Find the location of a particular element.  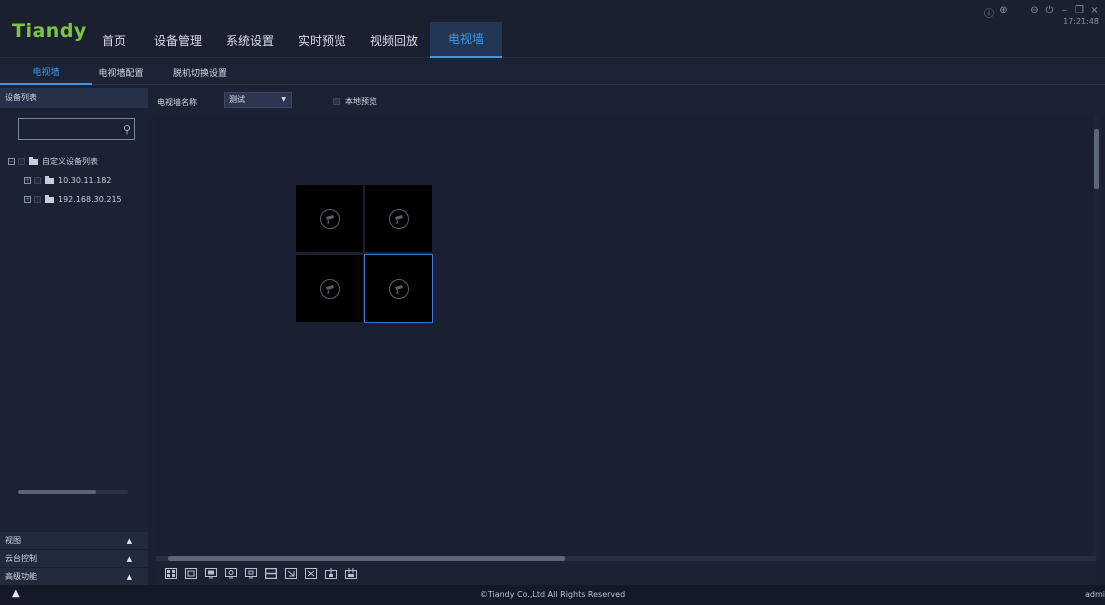

tv-wall-toolbar: 电视墙名称 测试 ▼ 本地预览 is located at coordinates (626, 101).